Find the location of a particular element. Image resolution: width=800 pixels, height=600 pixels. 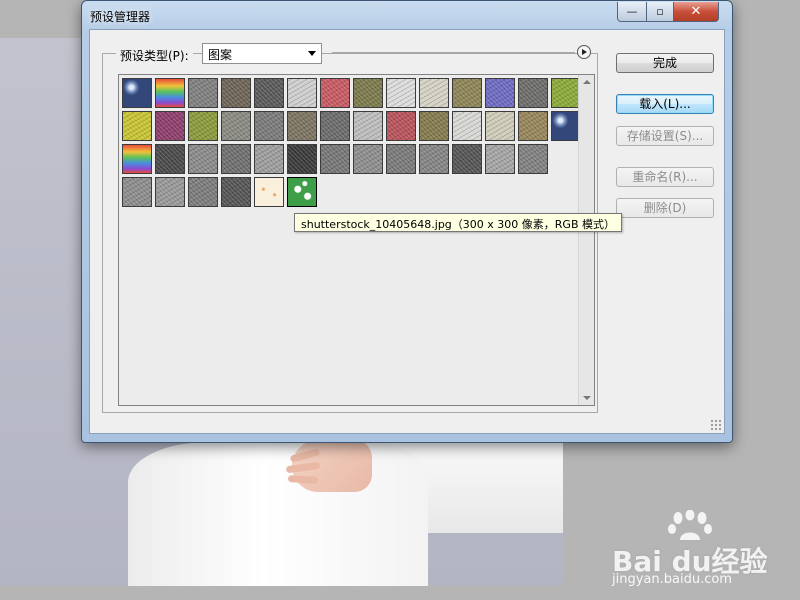

minimize-icon: — is located at coordinates (632, 11).